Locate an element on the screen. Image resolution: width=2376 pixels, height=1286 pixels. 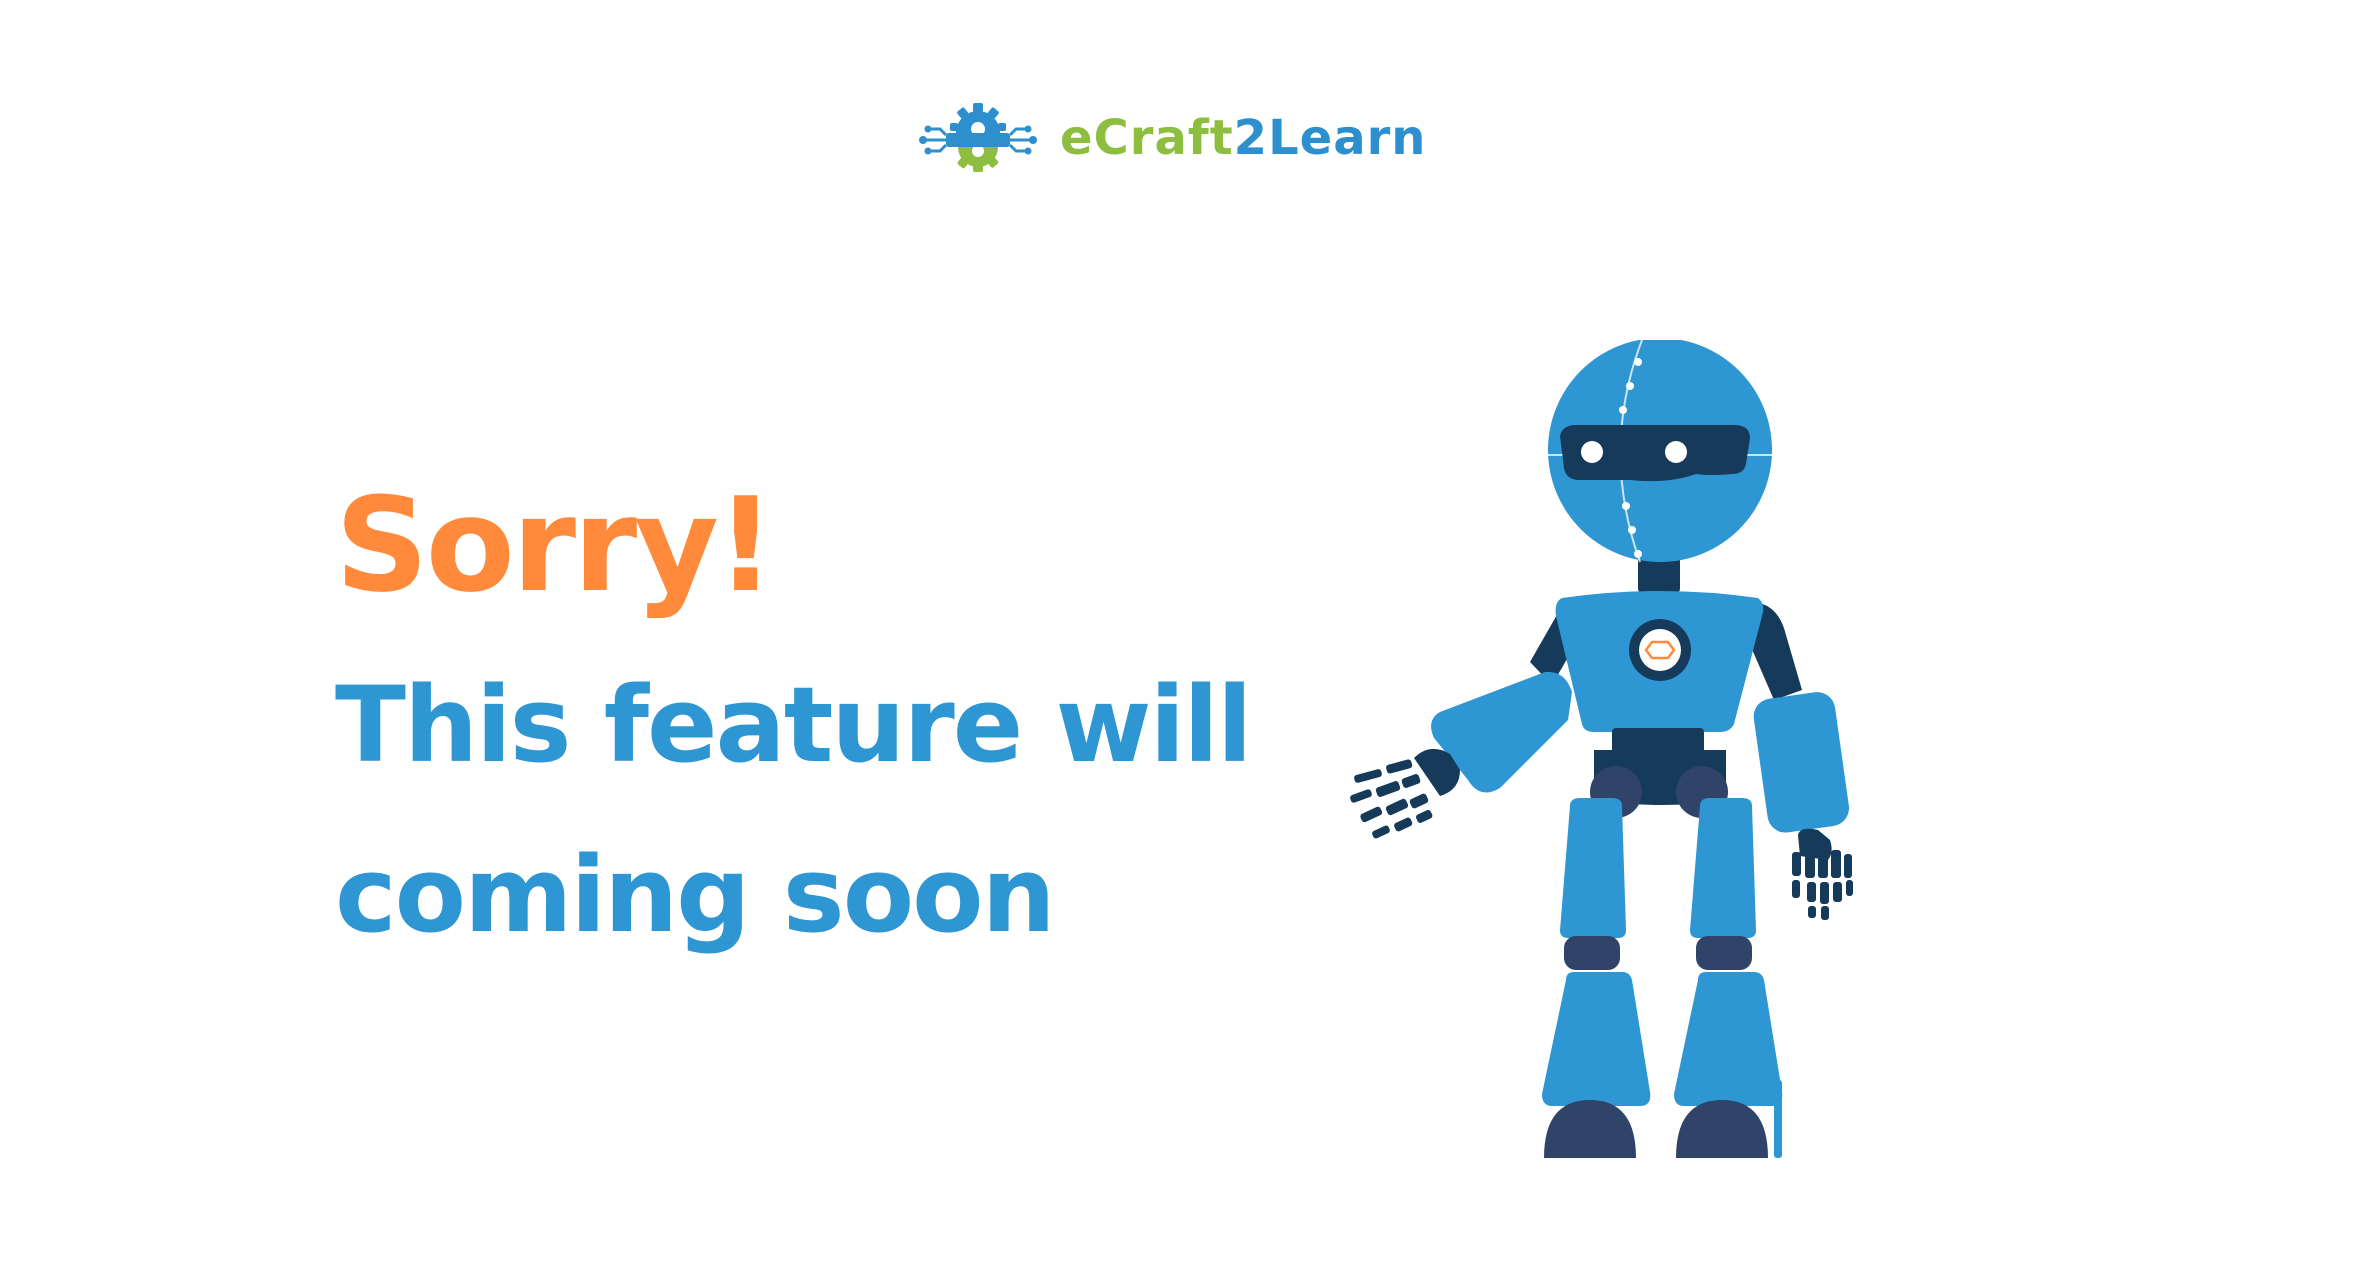
coming-soon-text: This feature will coming soon is located at coordinates (815, 810).